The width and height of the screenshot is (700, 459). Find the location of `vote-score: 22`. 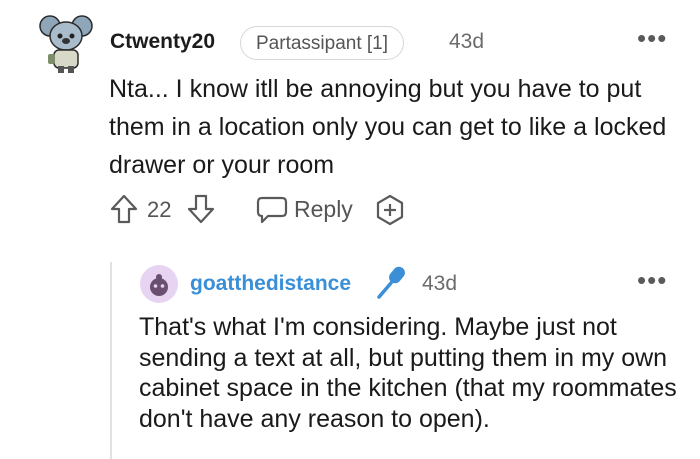

vote-score: 22 is located at coordinates (159, 209).